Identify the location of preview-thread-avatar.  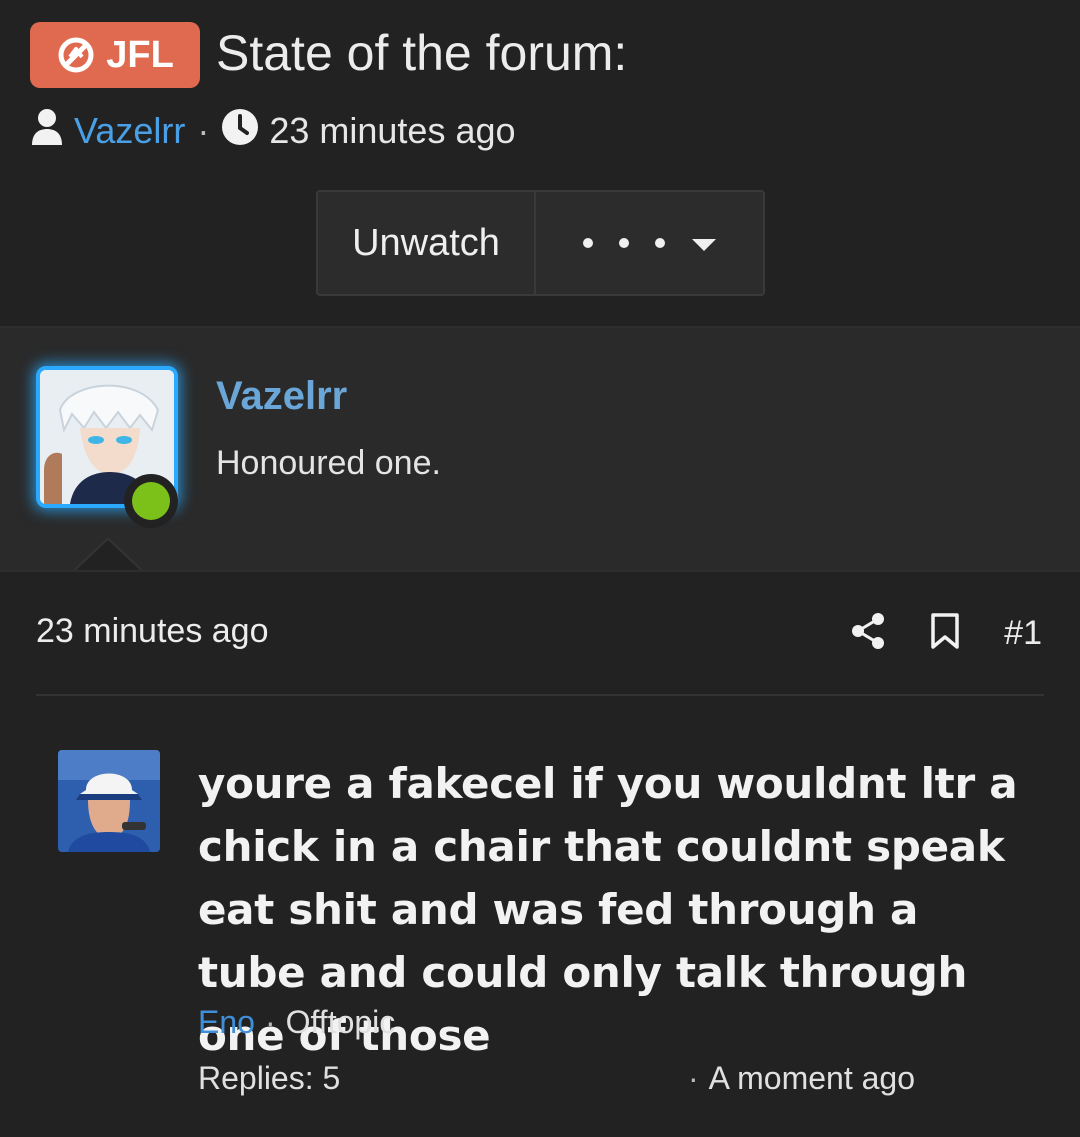
(109, 801).